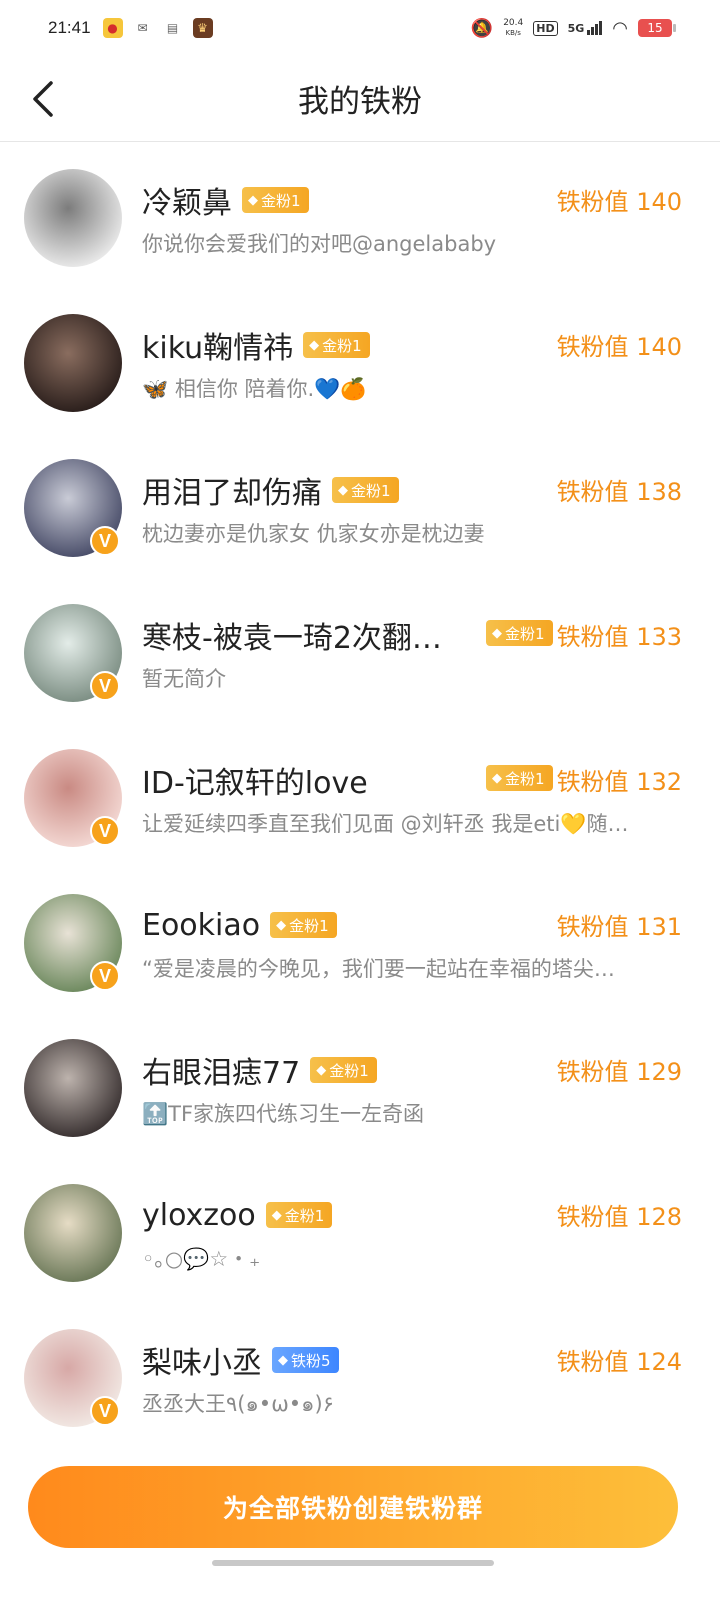 The height and width of the screenshot is (1600, 720). Describe the element at coordinates (232, 493) in the screenshot. I see `fan-name: 用泪了却伤痛` at that location.